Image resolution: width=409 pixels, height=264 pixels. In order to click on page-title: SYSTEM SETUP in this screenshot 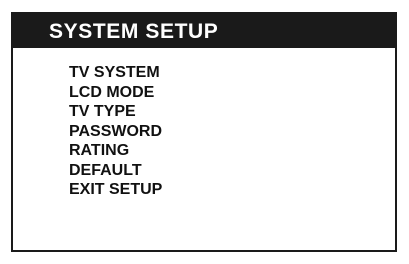, I will do `click(134, 31)`.